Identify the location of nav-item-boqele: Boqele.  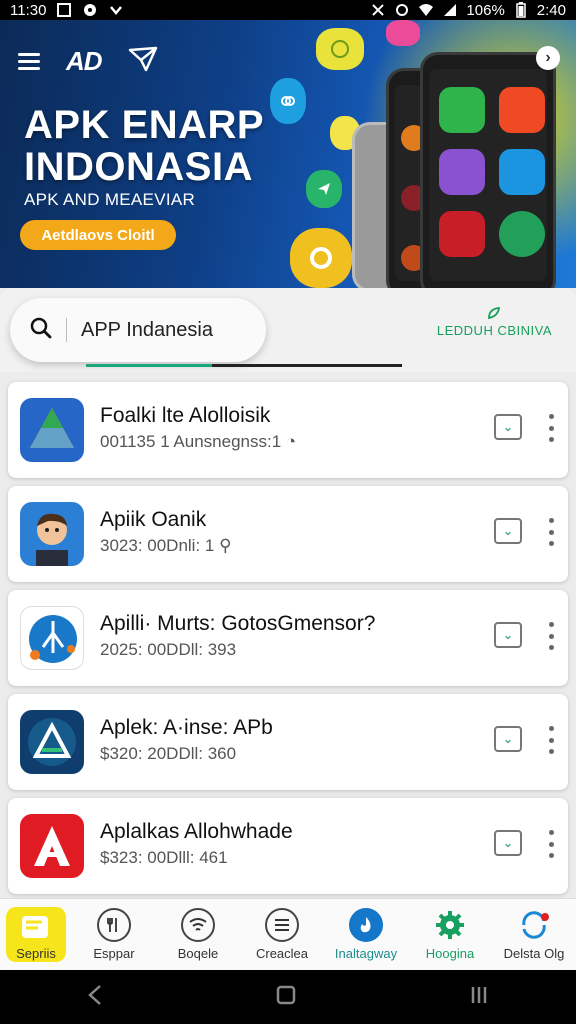
(198, 934).